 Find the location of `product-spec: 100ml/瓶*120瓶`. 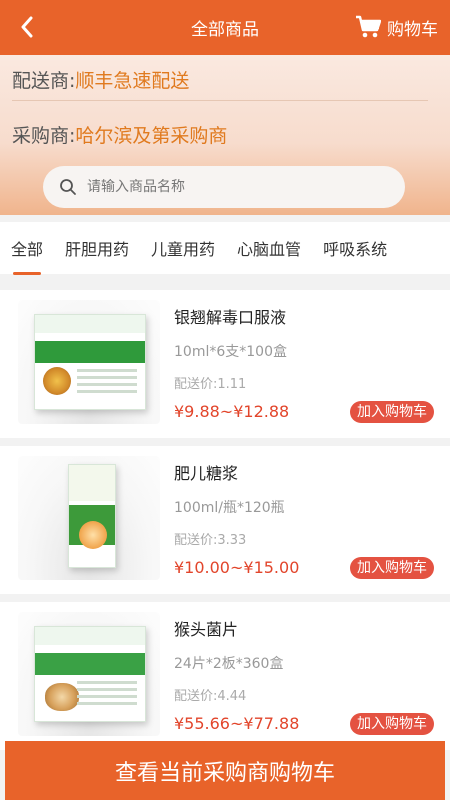

product-spec: 100ml/瓶*120瓶 is located at coordinates (229, 508).